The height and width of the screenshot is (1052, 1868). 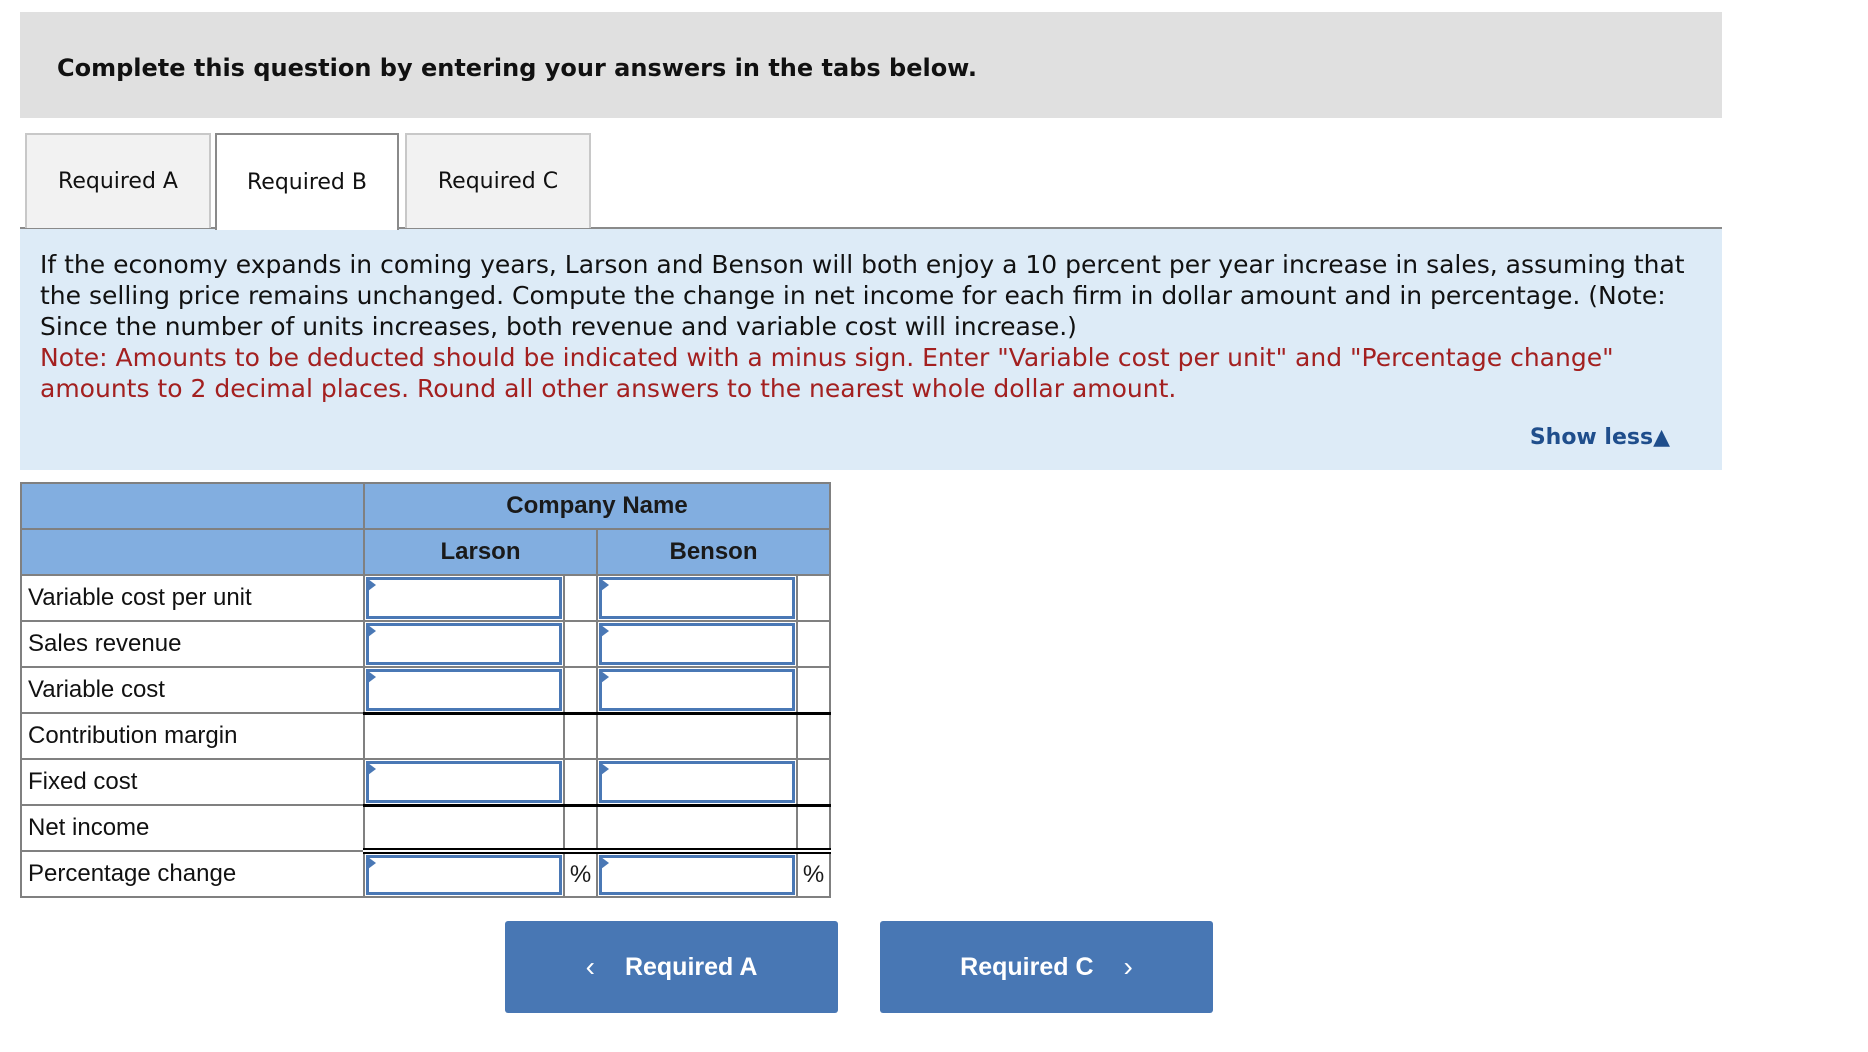 I want to click on column-header-larson: Larson, so click(x=480, y=552).